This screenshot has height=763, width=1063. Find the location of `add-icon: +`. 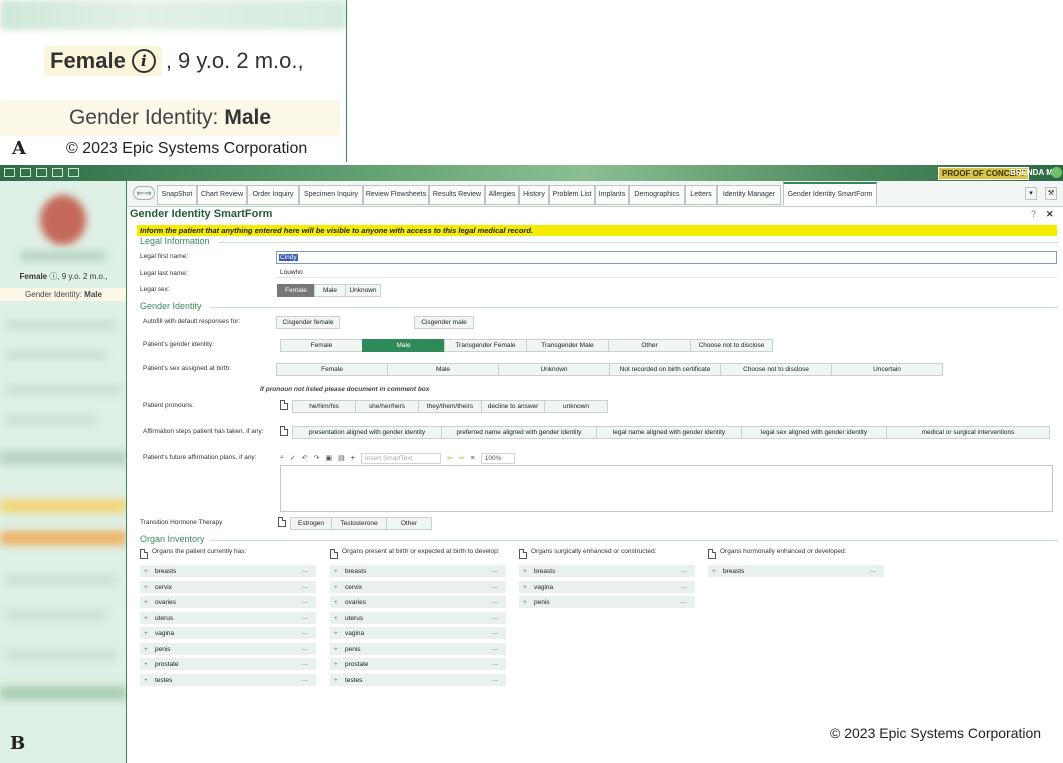

add-icon: + is located at coordinates (353, 458).